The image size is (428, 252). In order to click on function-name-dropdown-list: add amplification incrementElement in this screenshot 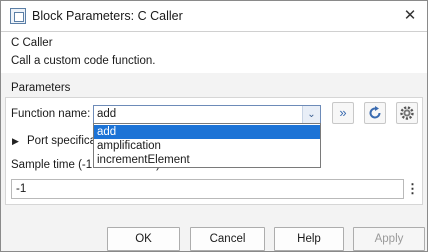, I will do `click(207, 145)`.